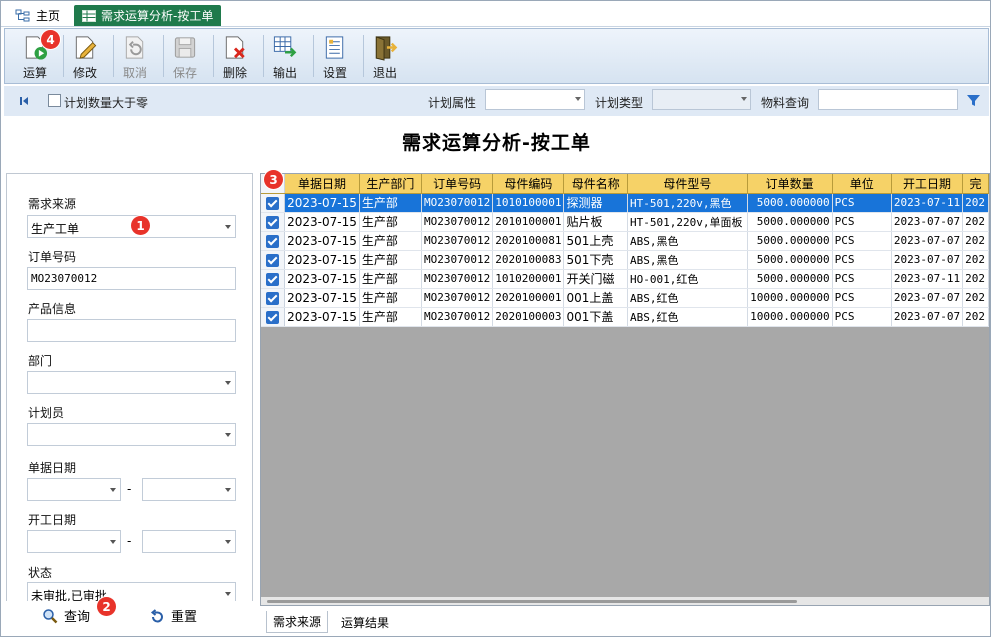  I want to click on cancel-button: 取消, so click(135, 56).